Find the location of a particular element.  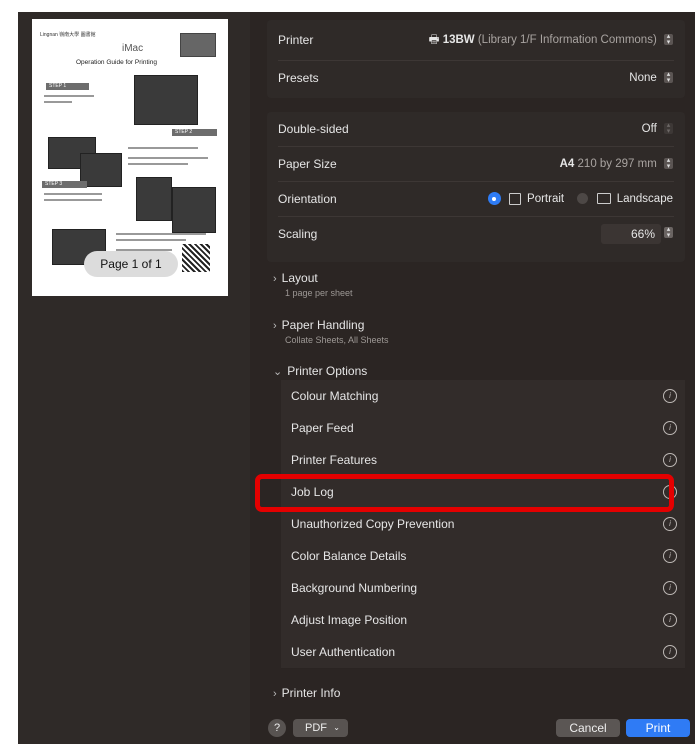

help-button: ? is located at coordinates (277, 728).